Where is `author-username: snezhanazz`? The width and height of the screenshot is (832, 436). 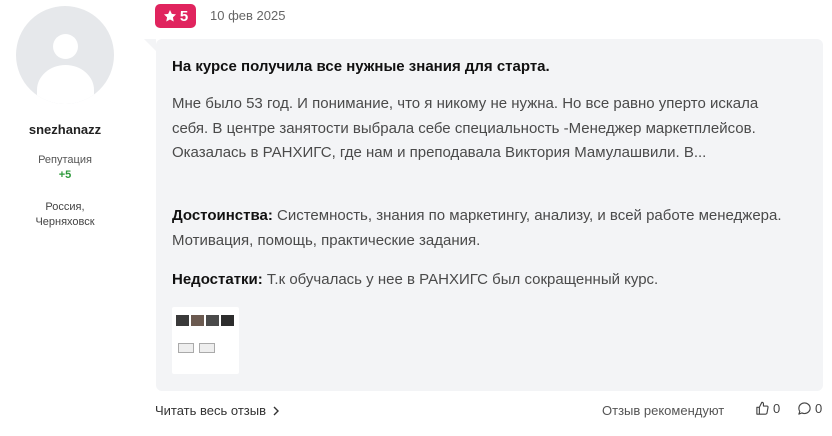
author-username: snezhanazz is located at coordinates (65, 129).